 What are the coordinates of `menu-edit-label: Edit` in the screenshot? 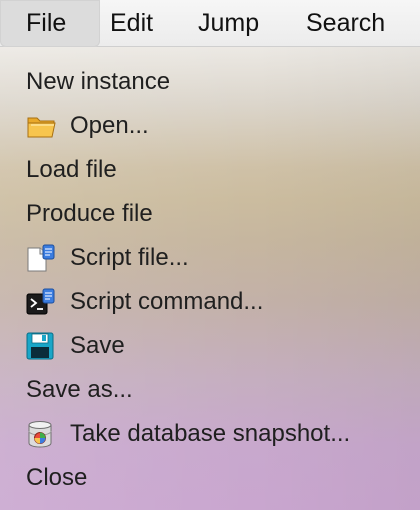 It's located at (132, 23).